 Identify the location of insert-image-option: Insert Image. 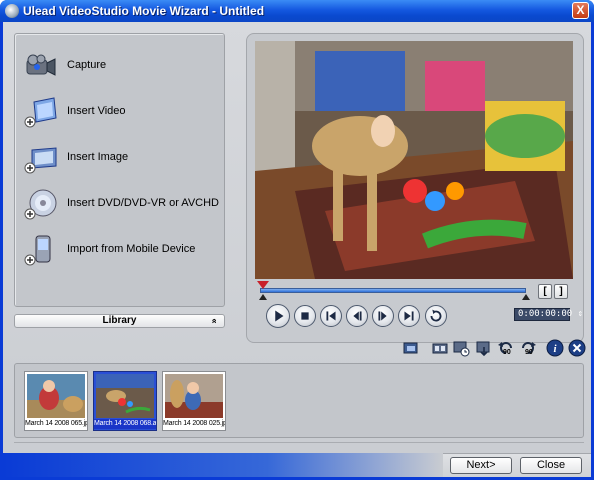
(120, 158).